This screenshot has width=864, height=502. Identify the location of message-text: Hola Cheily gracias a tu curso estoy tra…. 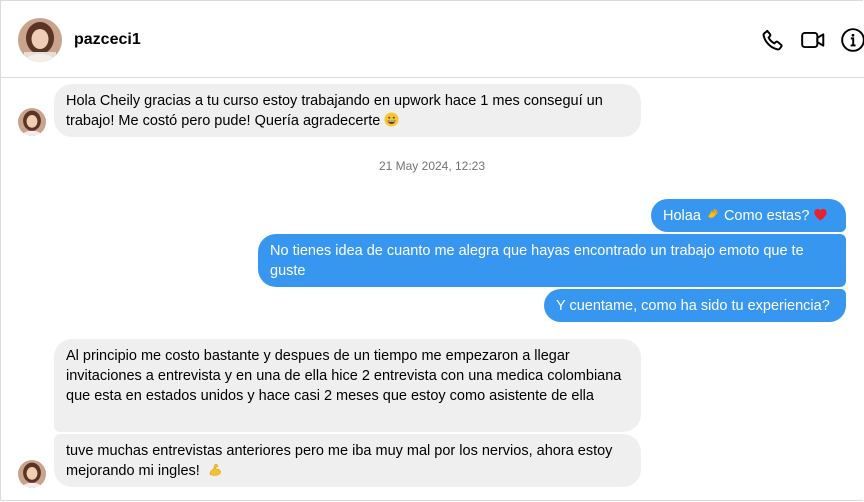
(334, 111).